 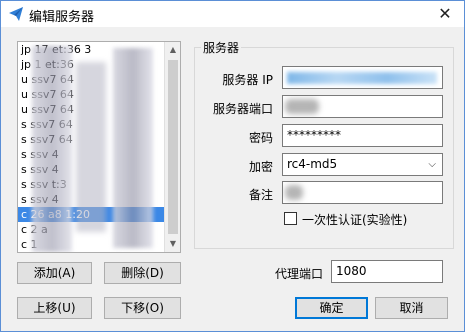 What do you see at coordinates (290, 218) in the screenshot?
I see `onetime-auth-checkbox` at bounding box center [290, 218].